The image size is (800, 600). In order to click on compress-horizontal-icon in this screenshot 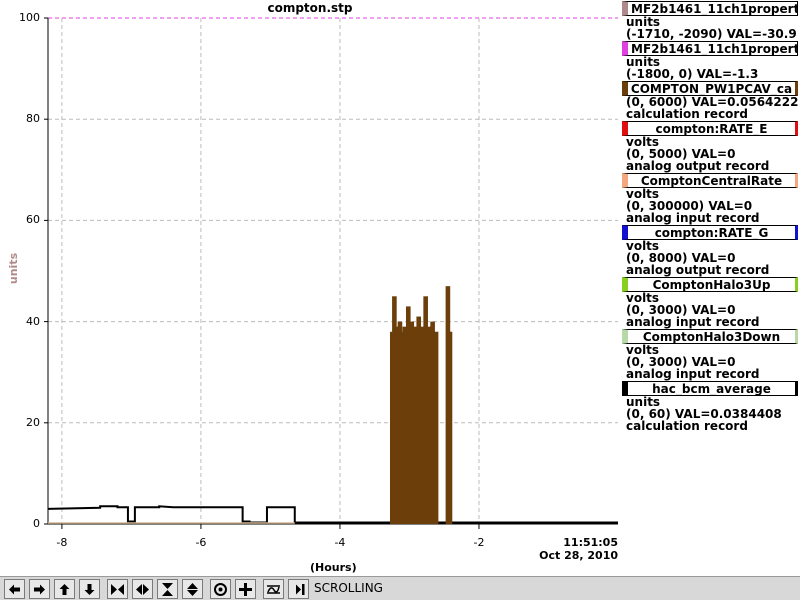, I will do `click(117, 589)`.